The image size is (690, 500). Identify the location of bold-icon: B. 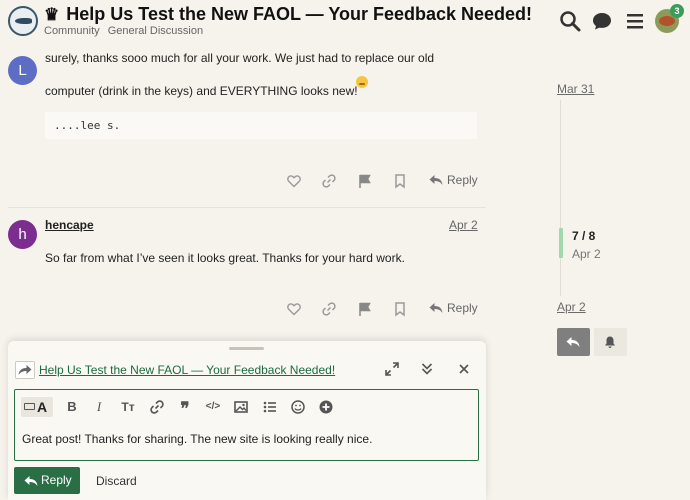
(72, 407).